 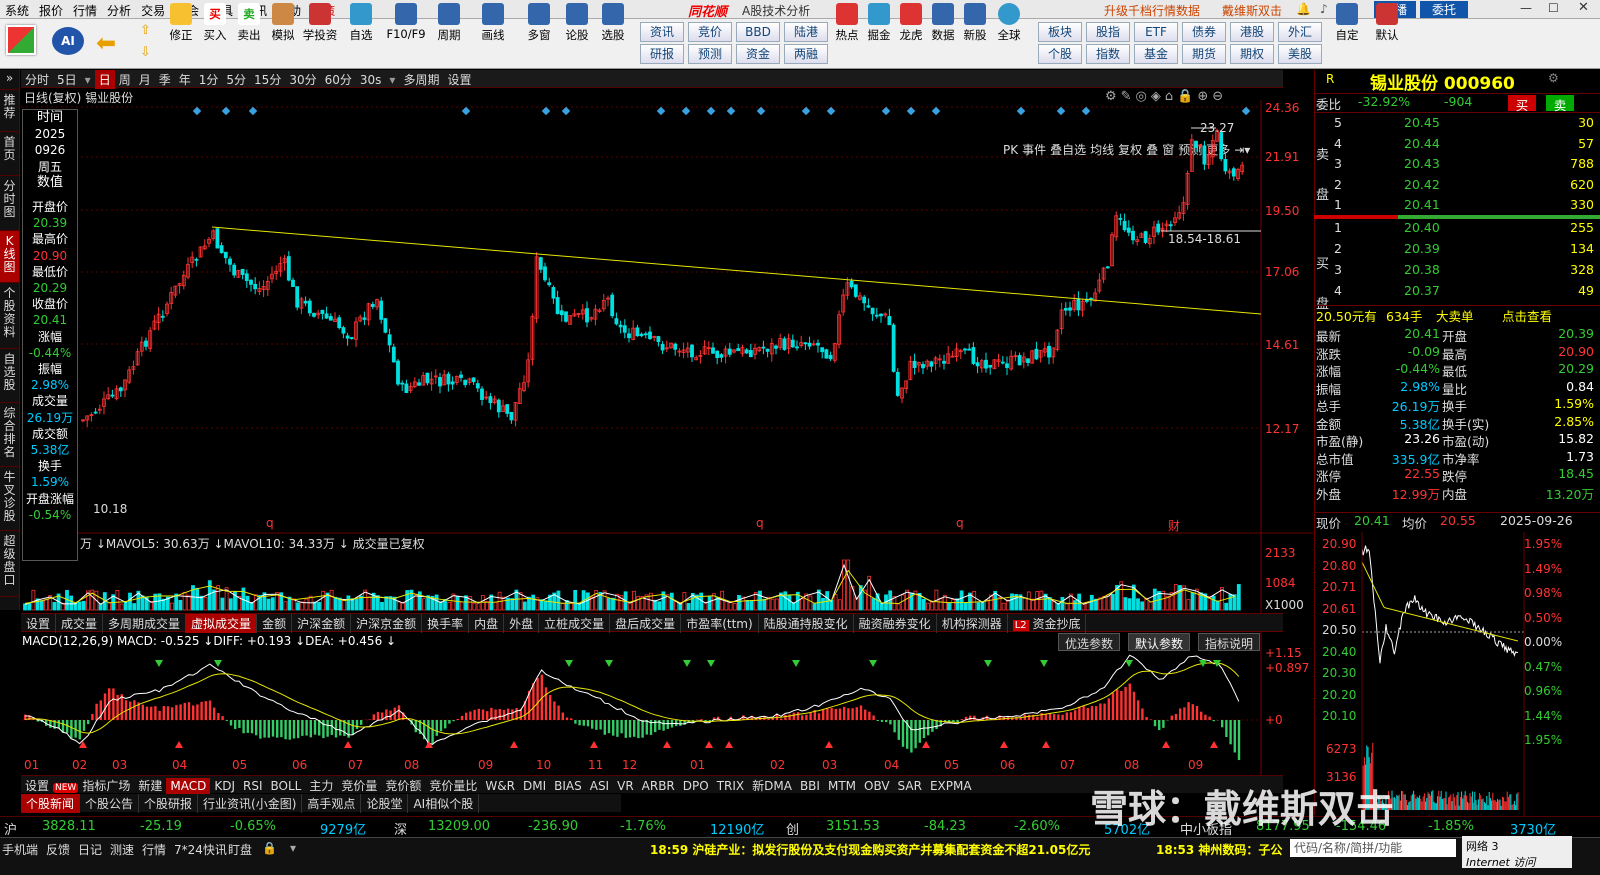 I want to click on menu-quote: 报价, so click(x=51, y=9).